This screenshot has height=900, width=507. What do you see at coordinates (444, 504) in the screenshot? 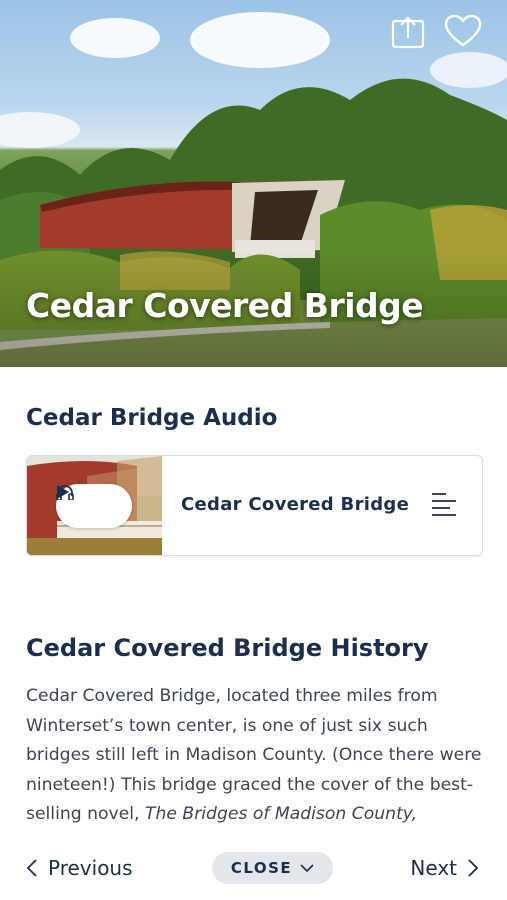
I see `list-icon` at bounding box center [444, 504].